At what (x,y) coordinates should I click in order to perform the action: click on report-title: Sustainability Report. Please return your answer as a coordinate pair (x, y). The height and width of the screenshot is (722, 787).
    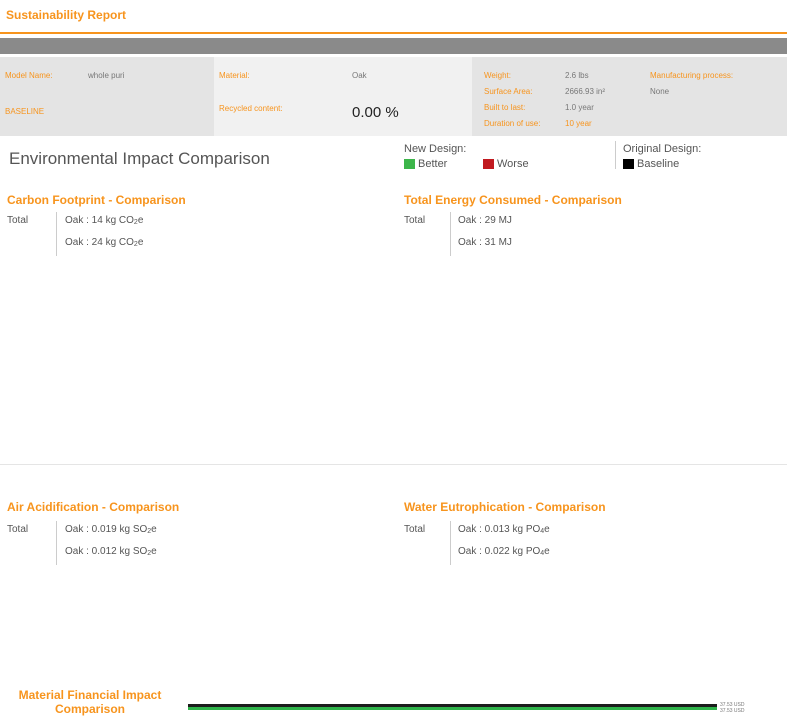
    Looking at the image, I should click on (66, 15).